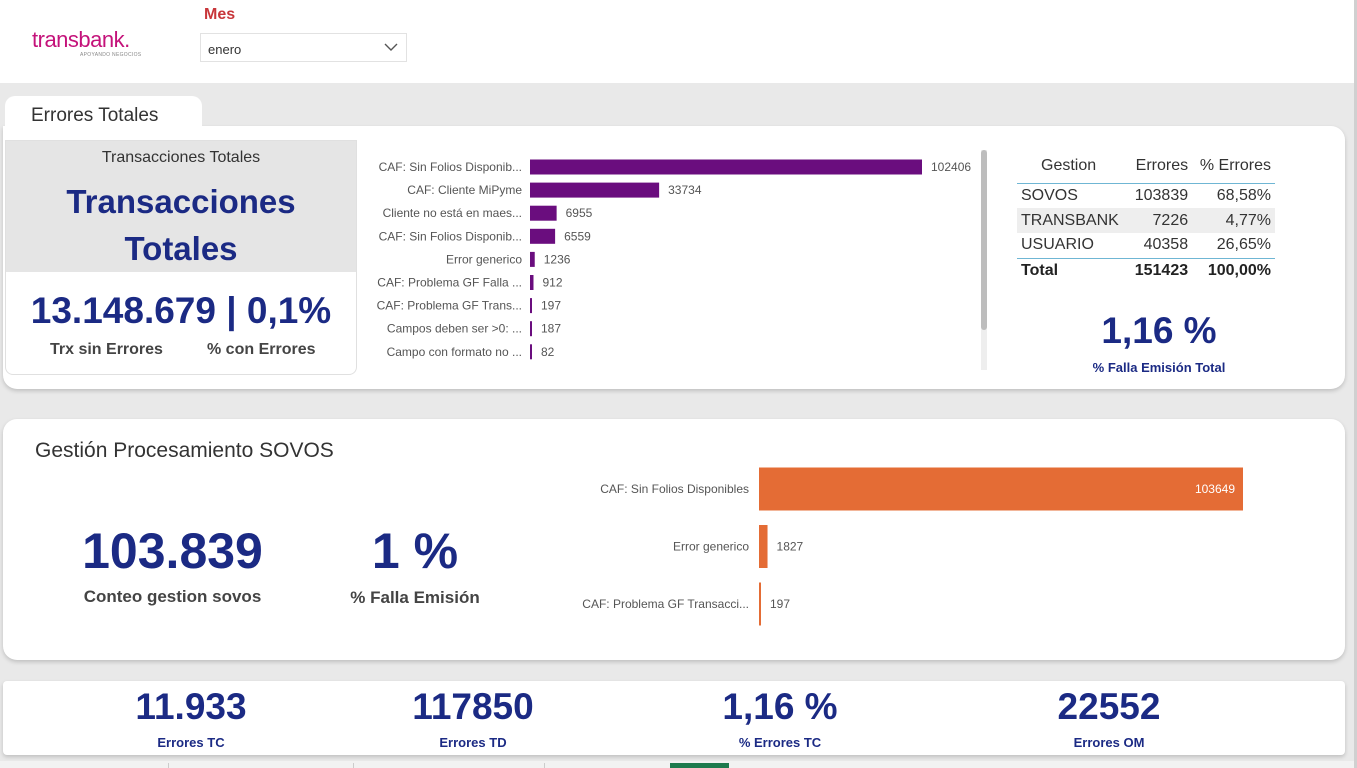 This screenshot has height=768, width=1357. What do you see at coordinates (548, 352) in the screenshot?
I see `bar-value-label: 82` at bounding box center [548, 352].